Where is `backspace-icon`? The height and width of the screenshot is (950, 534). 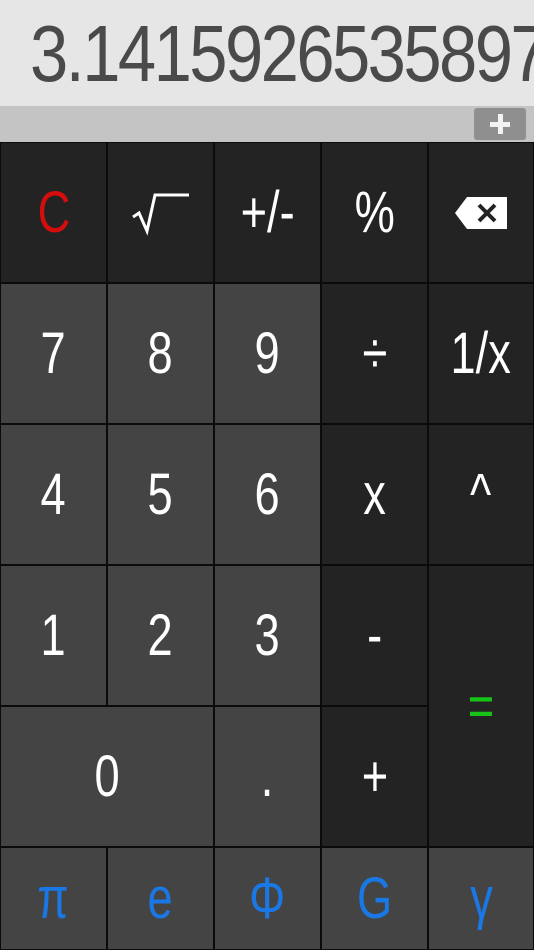
backspace-icon is located at coordinates (481, 212).